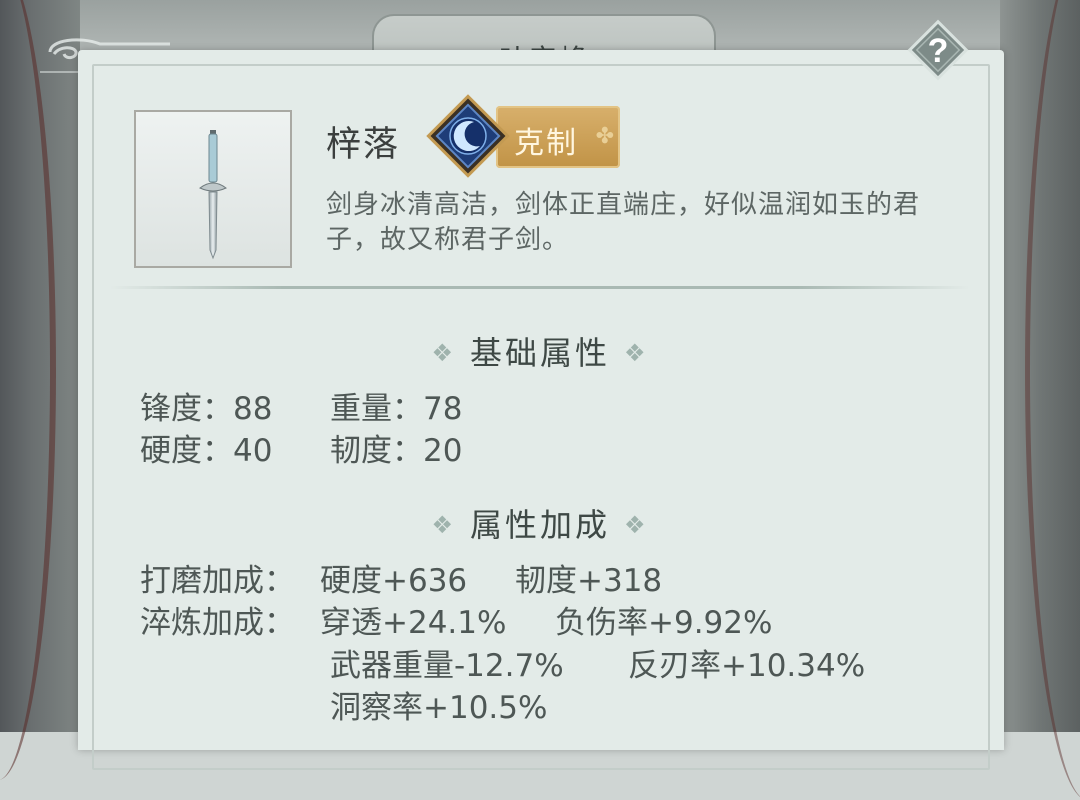 This screenshot has width=1080, height=800. Describe the element at coordinates (413, 623) in the screenshot. I see `temper-bonus-penetration: 穿透+24.1%` at that location.